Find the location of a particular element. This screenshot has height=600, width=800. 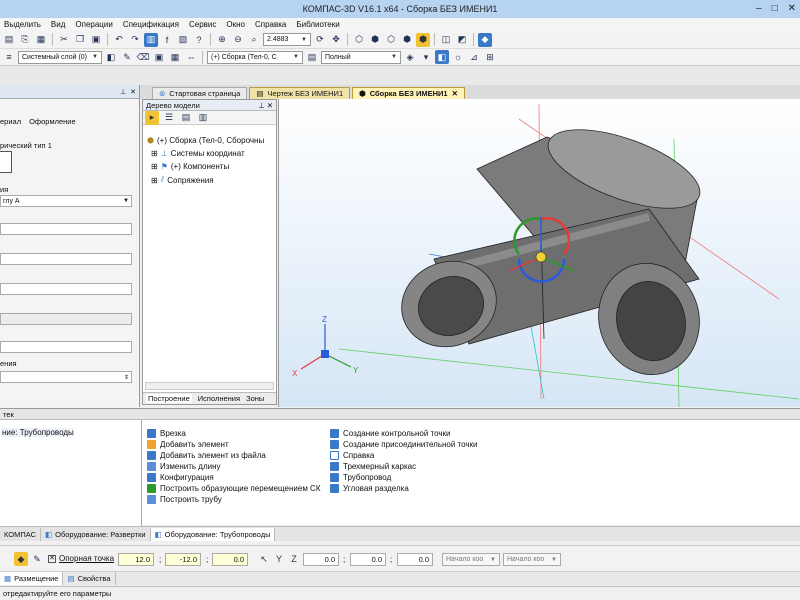

command-item: Добавить элемент из файла is located at coordinates (206, 455).